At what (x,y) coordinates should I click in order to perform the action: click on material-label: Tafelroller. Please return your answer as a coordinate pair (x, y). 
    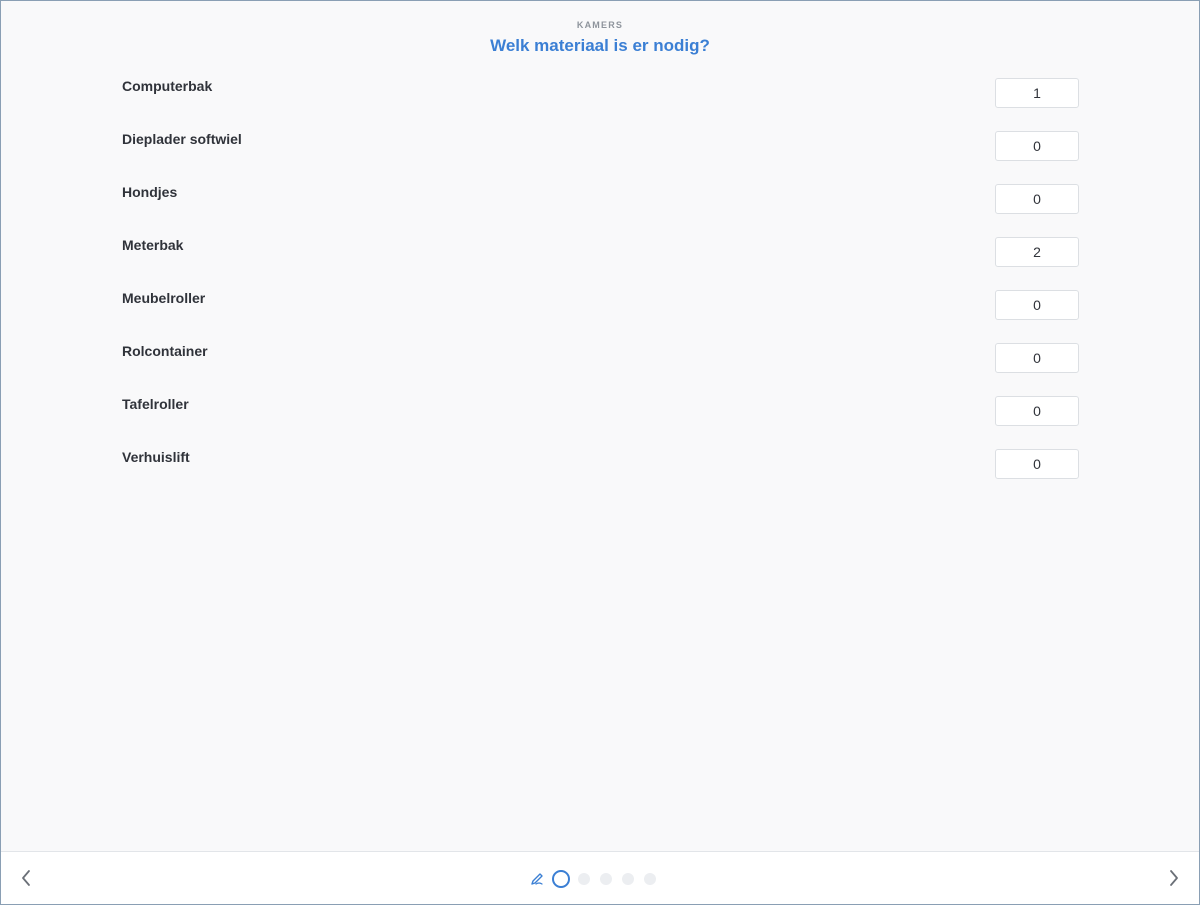
    Looking at the image, I should click on (155, 404).